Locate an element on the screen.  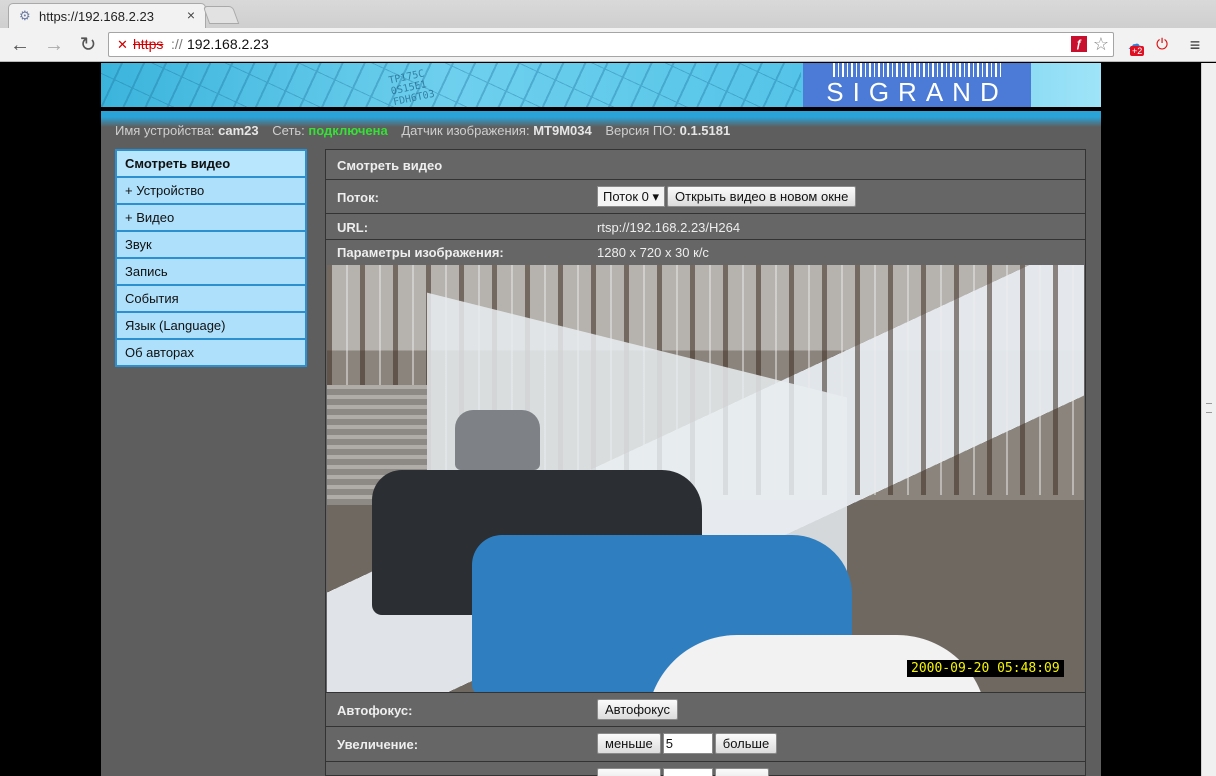
stream-select: Поток 0 ▾ is located at coordinates (631, 196).